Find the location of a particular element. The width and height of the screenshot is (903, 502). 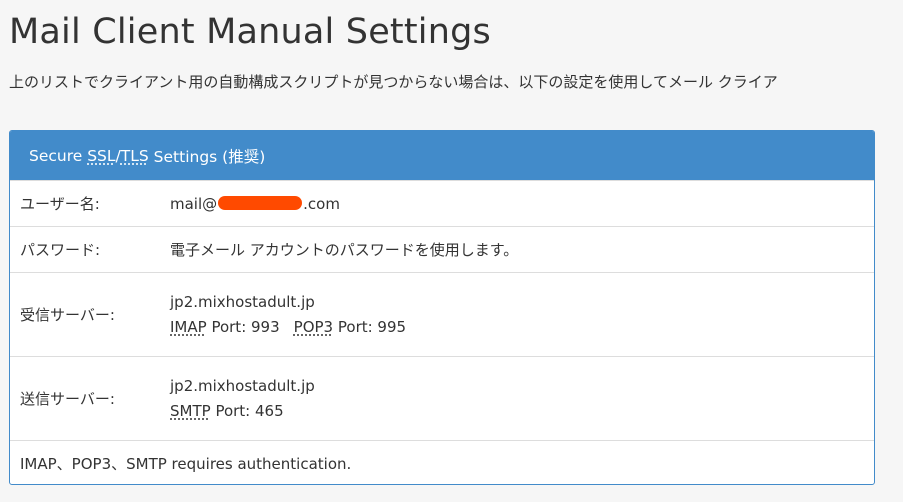

redaction-mark is located at coordinates (260, 203).